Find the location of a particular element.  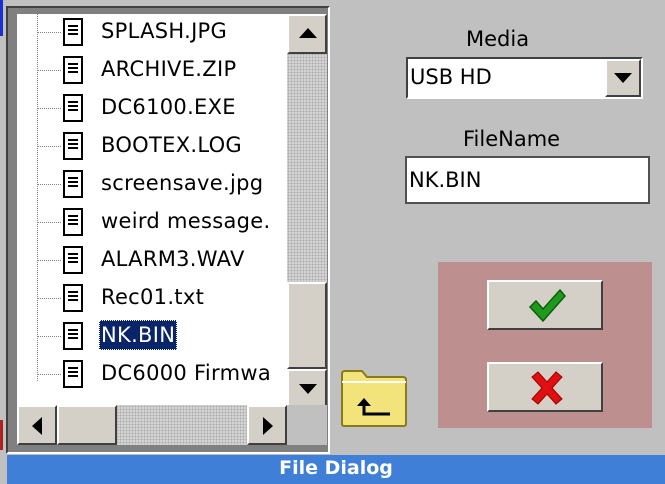

scroll-left-button is located at coordinates (37, 425).